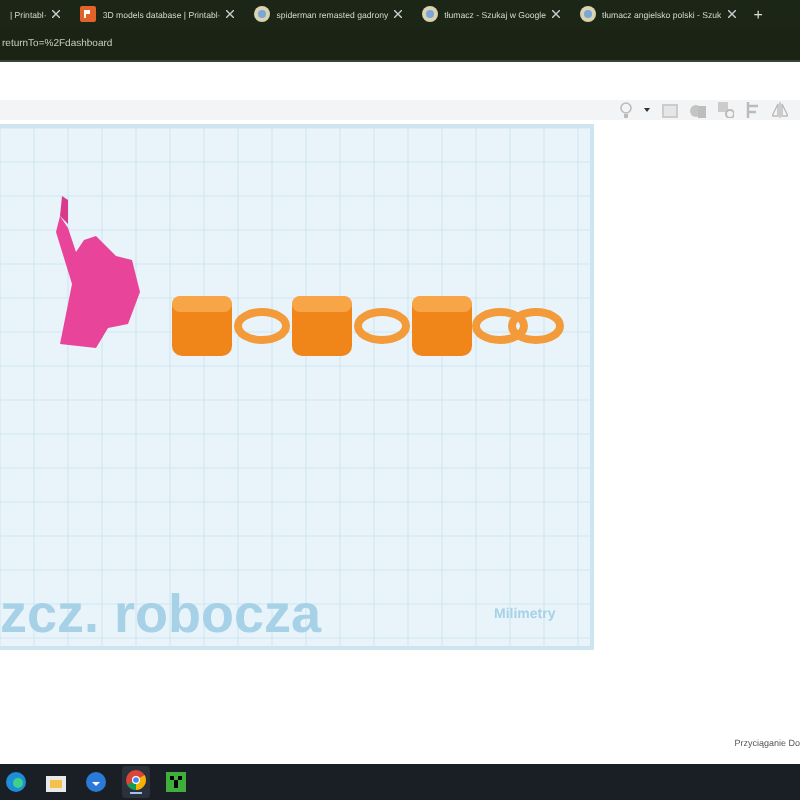 The image size is (800, 800). Describe the element at coordinates (56, 782) in the screenshot. I see `folder-icon` at that location.